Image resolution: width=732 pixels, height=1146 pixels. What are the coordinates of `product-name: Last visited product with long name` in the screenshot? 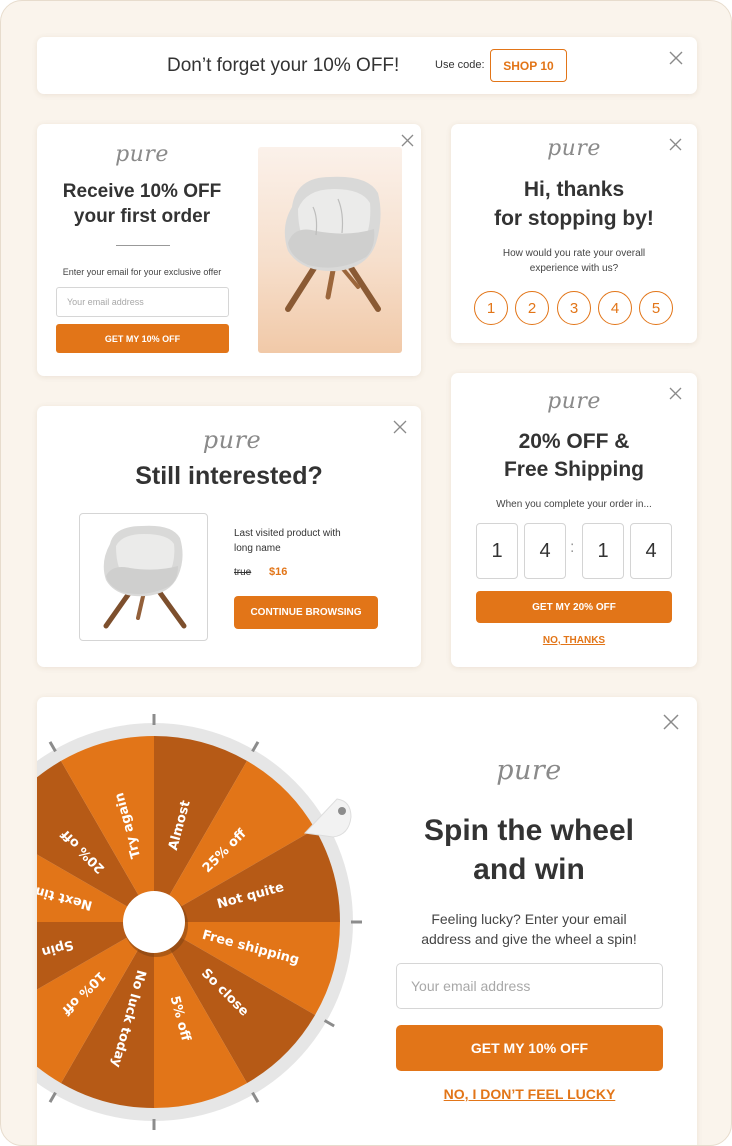 It's located at (287, 541).